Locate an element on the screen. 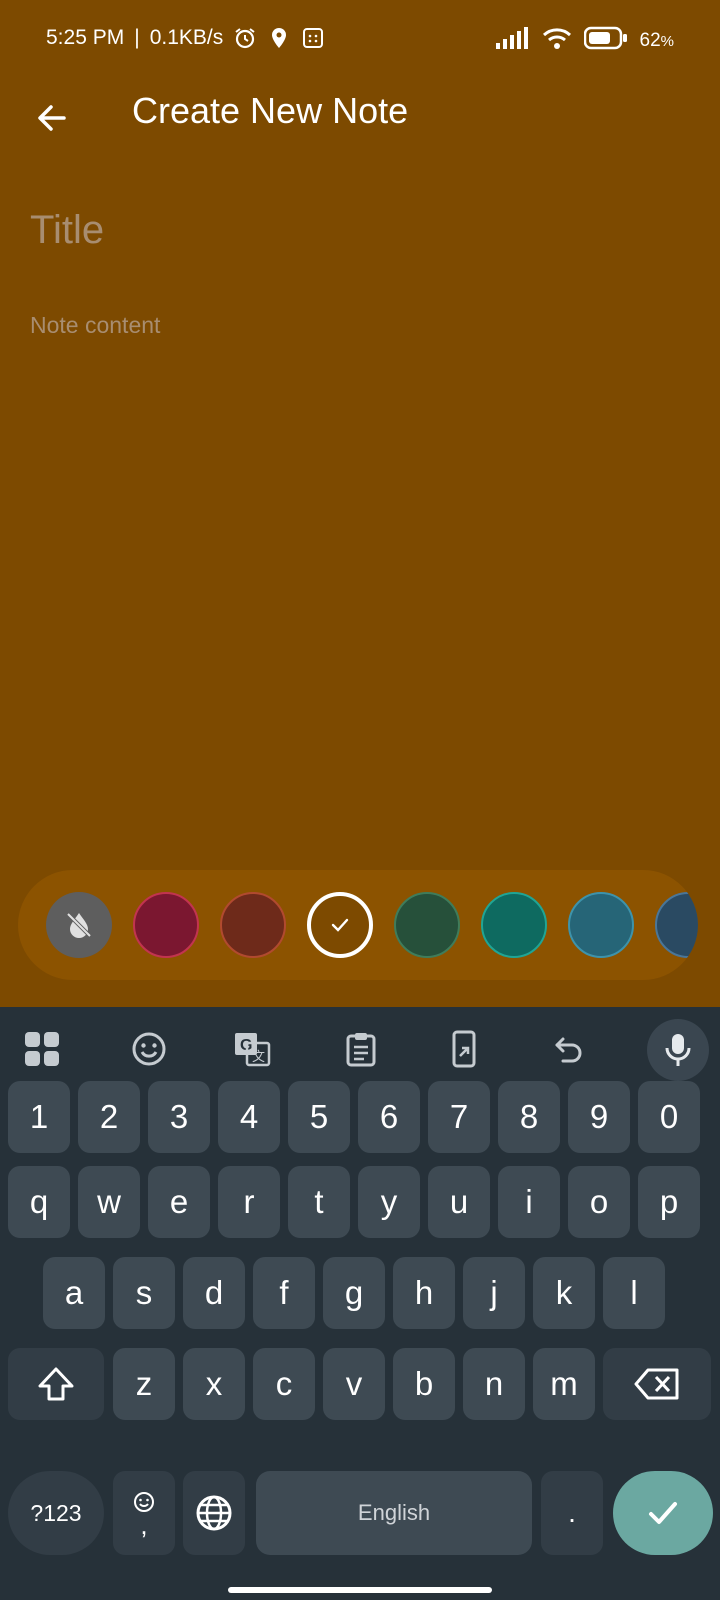 The image size is (720, 1600). key-5: 5 is located at coordinates (319, 1117).